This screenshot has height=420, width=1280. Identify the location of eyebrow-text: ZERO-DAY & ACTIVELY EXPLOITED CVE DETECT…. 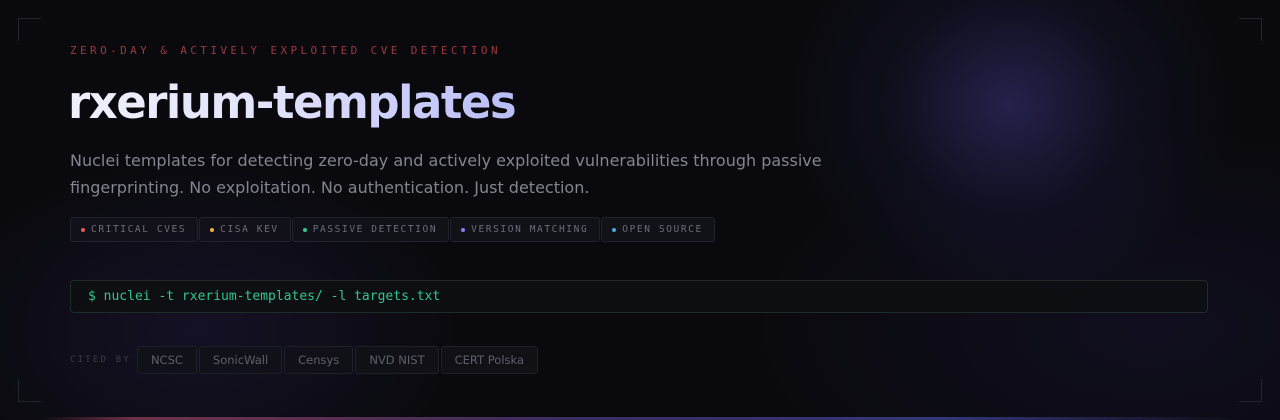
(285, 50).